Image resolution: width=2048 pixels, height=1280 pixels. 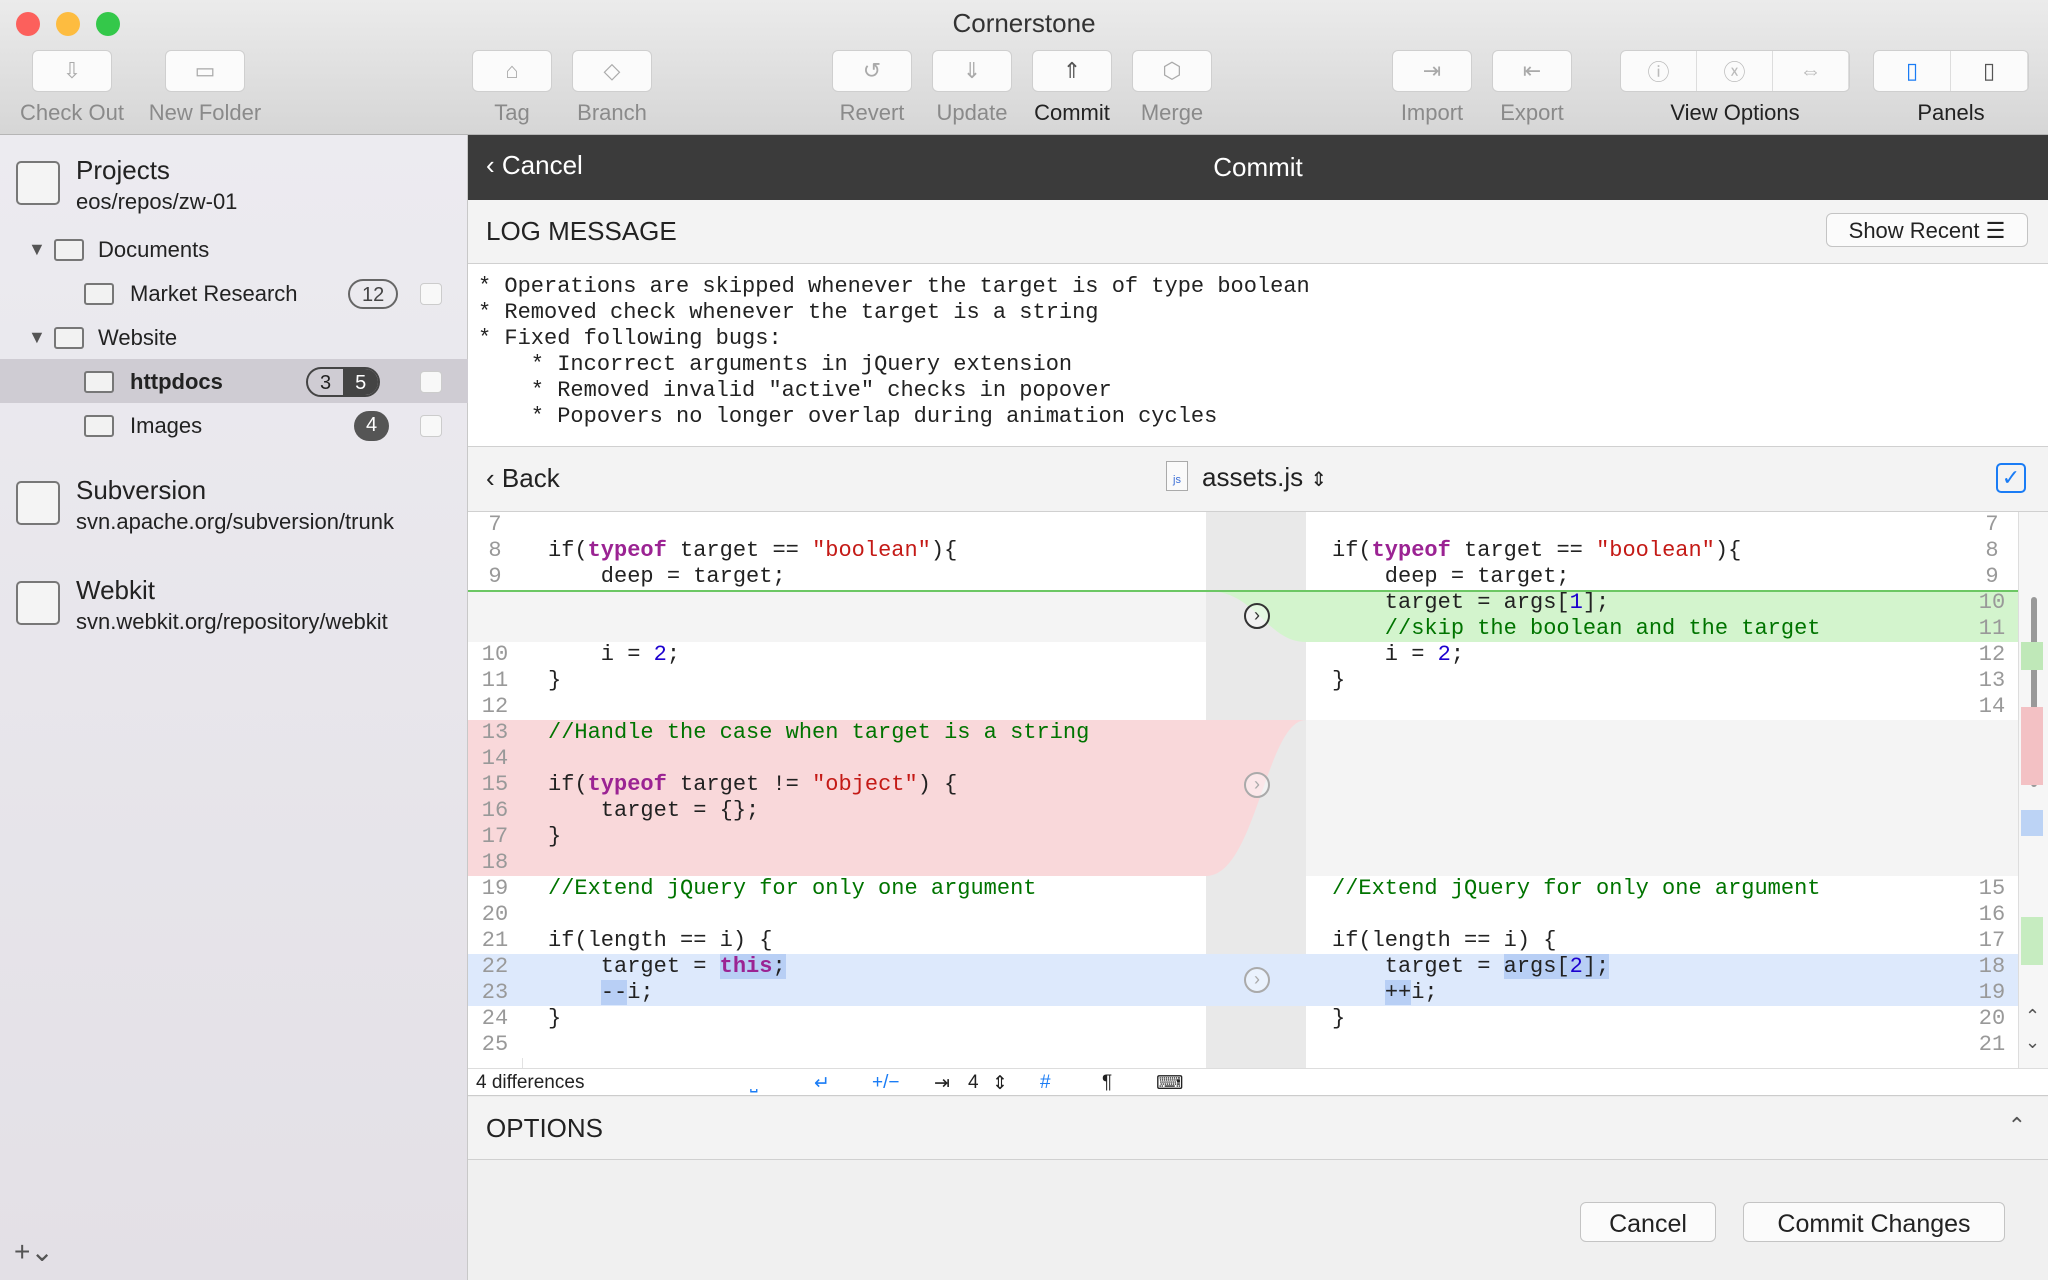 What do you see at coordinates (373, 294) in the screenshot?
I see `count-badge: 12` at bounding box center [373, 294].